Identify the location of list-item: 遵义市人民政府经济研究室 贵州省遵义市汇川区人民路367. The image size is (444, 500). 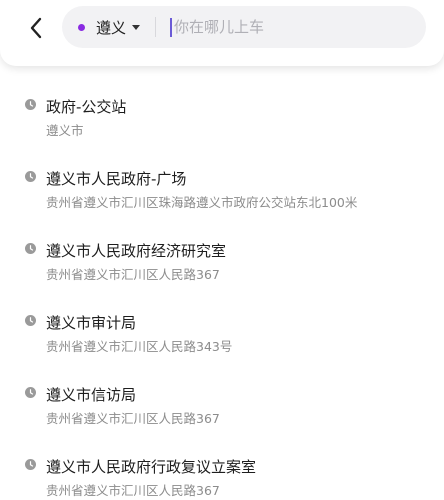
(222, 246).